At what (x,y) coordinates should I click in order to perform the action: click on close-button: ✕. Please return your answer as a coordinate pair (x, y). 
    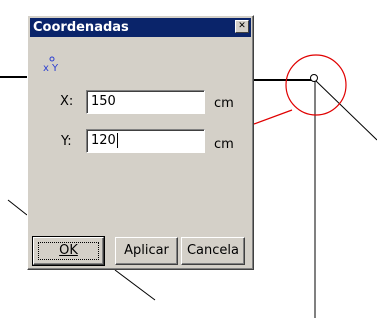
    Looking at the image, I should click on (242, 26).